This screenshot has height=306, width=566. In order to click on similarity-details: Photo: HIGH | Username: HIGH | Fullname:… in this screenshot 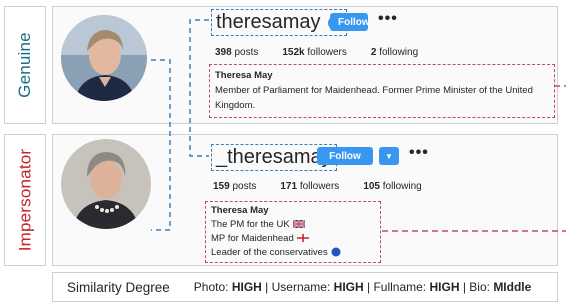, I will do `click(362, 287)`.